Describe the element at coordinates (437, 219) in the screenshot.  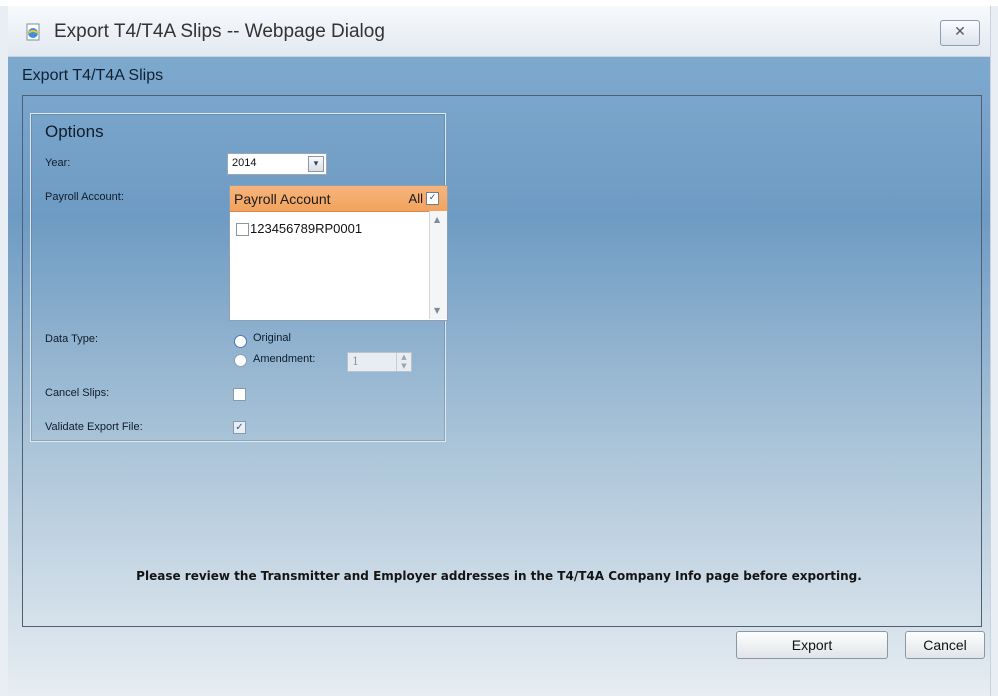
I see `scroll-up-icon: ▲` at that location.